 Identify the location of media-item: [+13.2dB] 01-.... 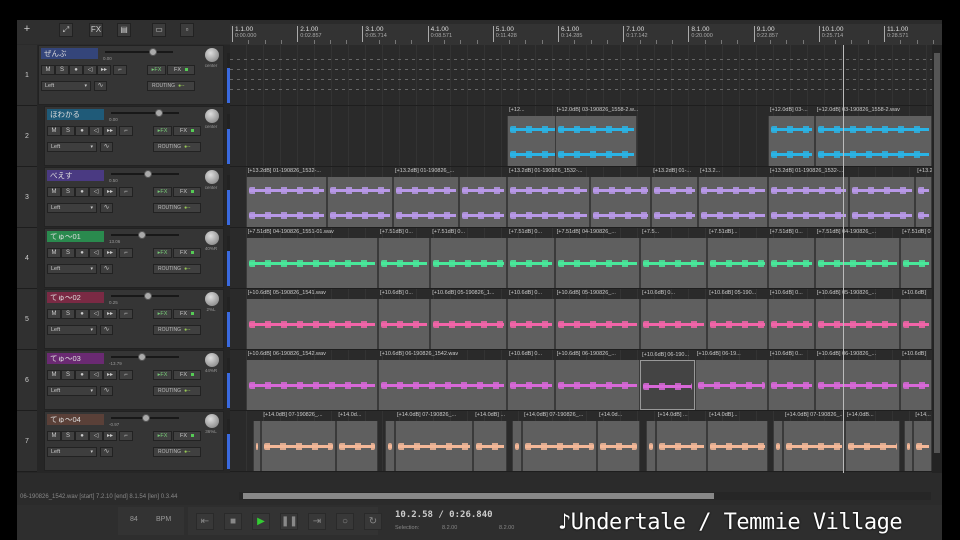
(675, 197).